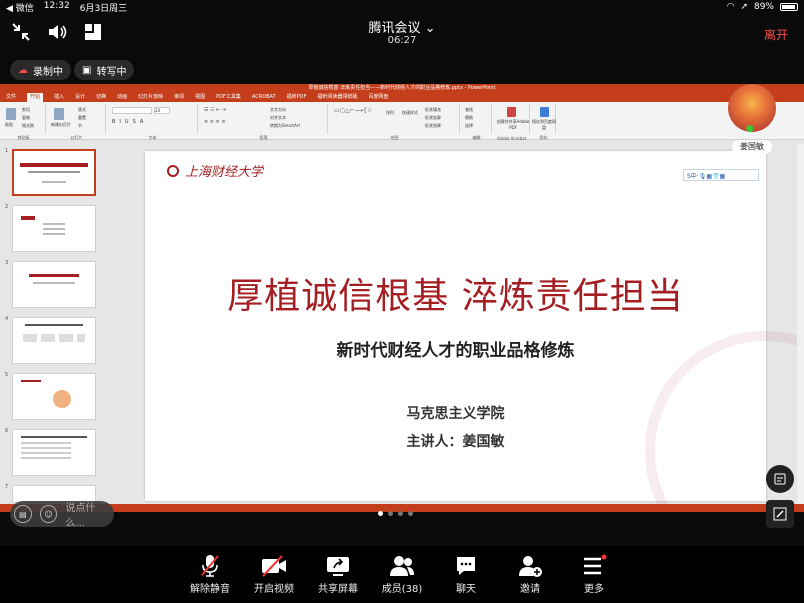  I want to click on shapes-gallery: ▭○△⌐⟶{☆, so click(353, 110).